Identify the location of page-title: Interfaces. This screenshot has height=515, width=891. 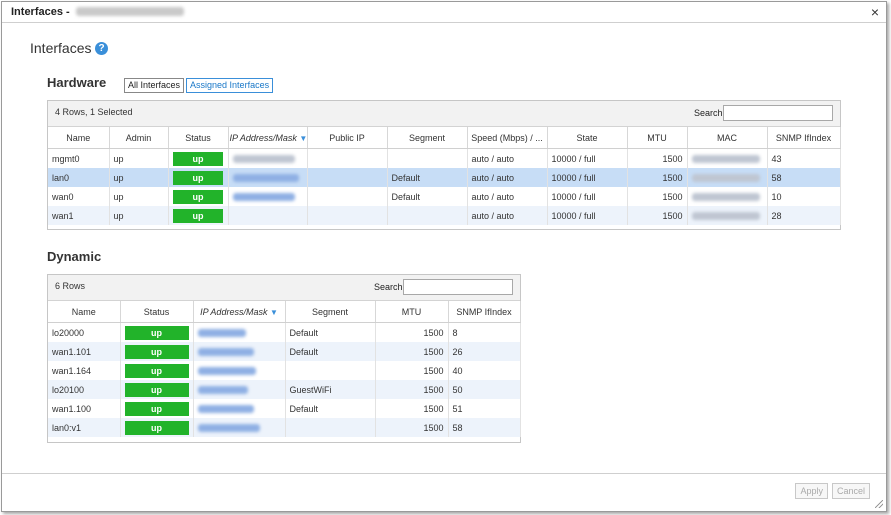
(61, 48).